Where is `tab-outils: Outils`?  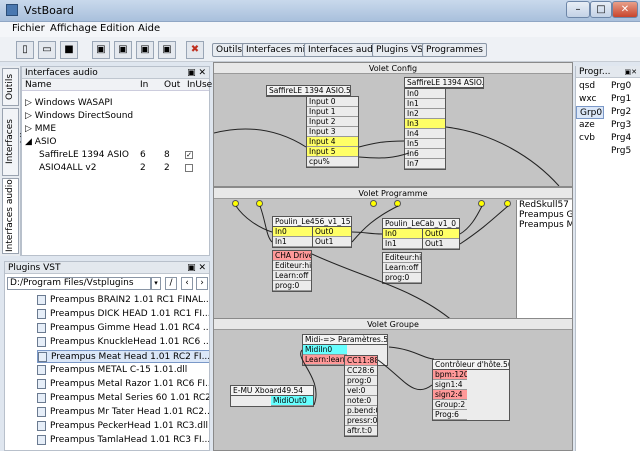
tab-outils: Outils is located at coordinates (229, 50).